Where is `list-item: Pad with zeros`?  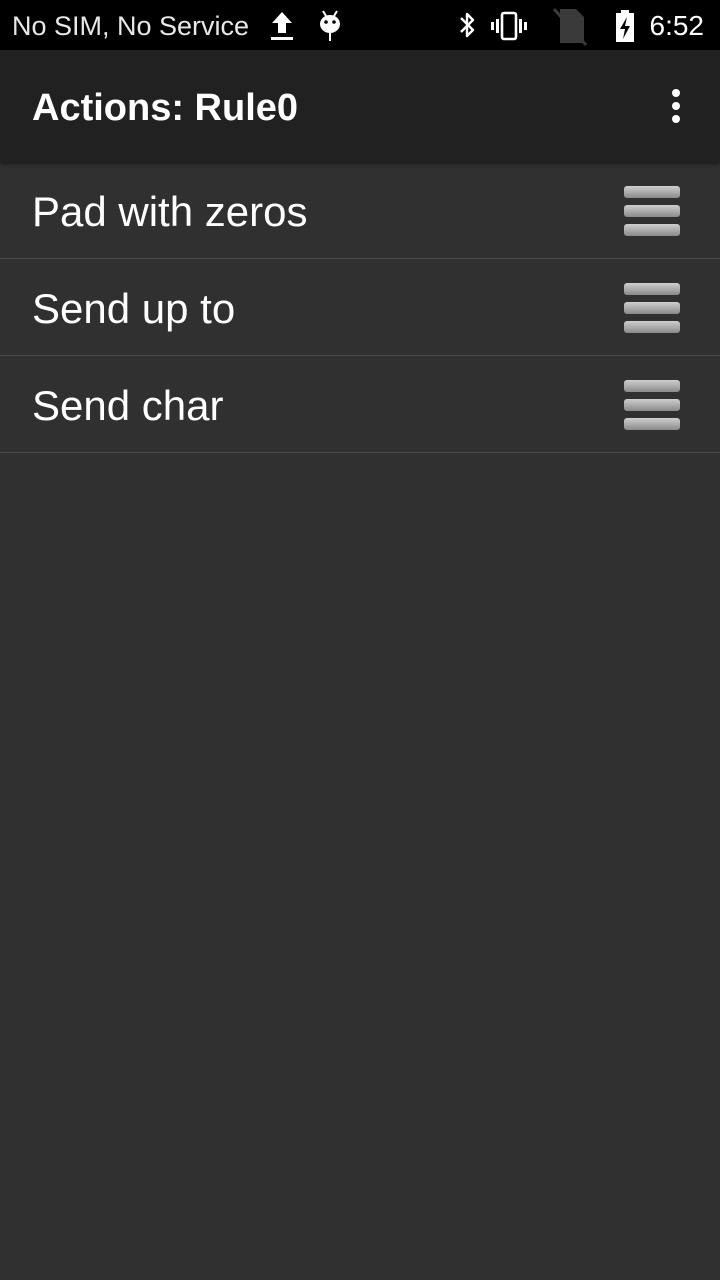
list-item: Pad with zeros is located at coordinates (360, 210).